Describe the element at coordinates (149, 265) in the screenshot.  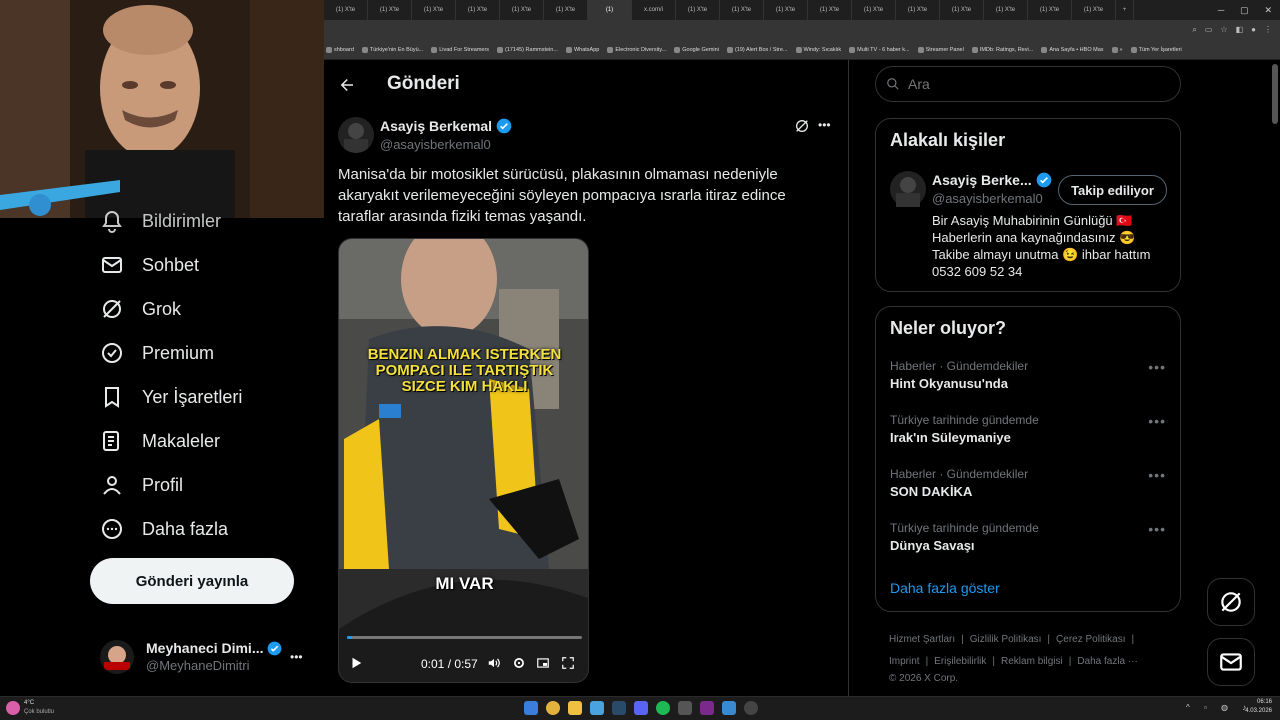
I see `nav-item-mail: Sohbet` at that location.